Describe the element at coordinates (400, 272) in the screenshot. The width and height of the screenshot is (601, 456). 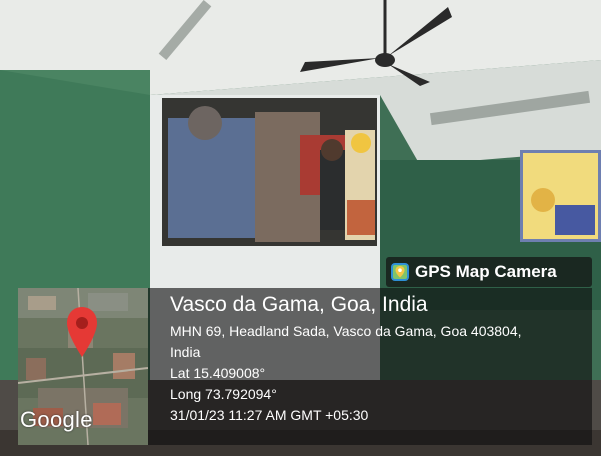
I see `map-pin-camera-icon` at that location.